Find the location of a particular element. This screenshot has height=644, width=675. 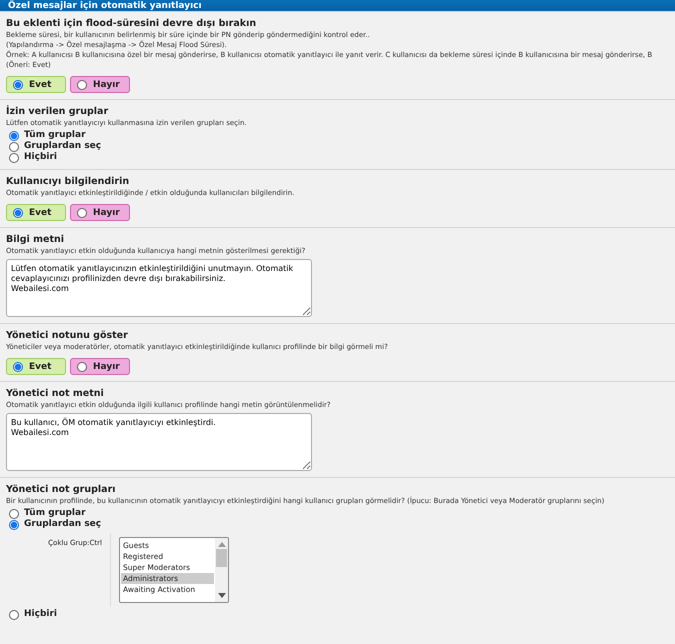

text-area: Bu kullanıcı, ÖM otomatik yanıtlayıcıyı etkinleştirdi. Webailesi.com is located at coordinates (159, 442).